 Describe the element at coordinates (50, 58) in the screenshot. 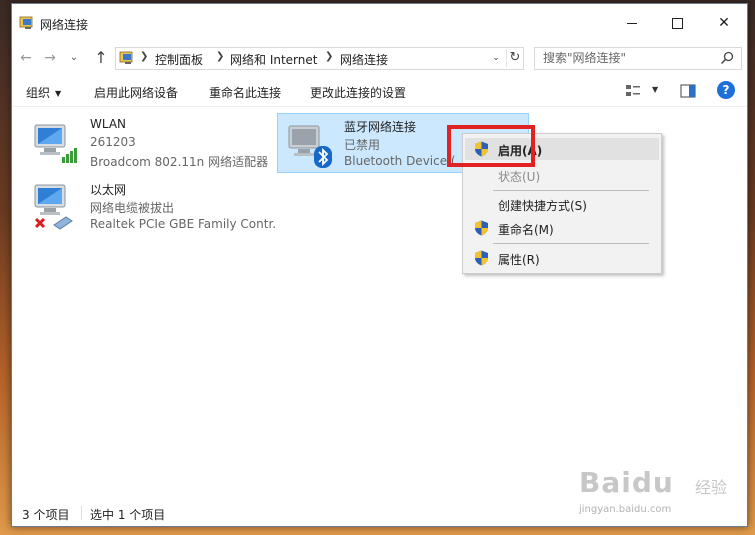

I see `forward-arrow-icon: →` at that location.